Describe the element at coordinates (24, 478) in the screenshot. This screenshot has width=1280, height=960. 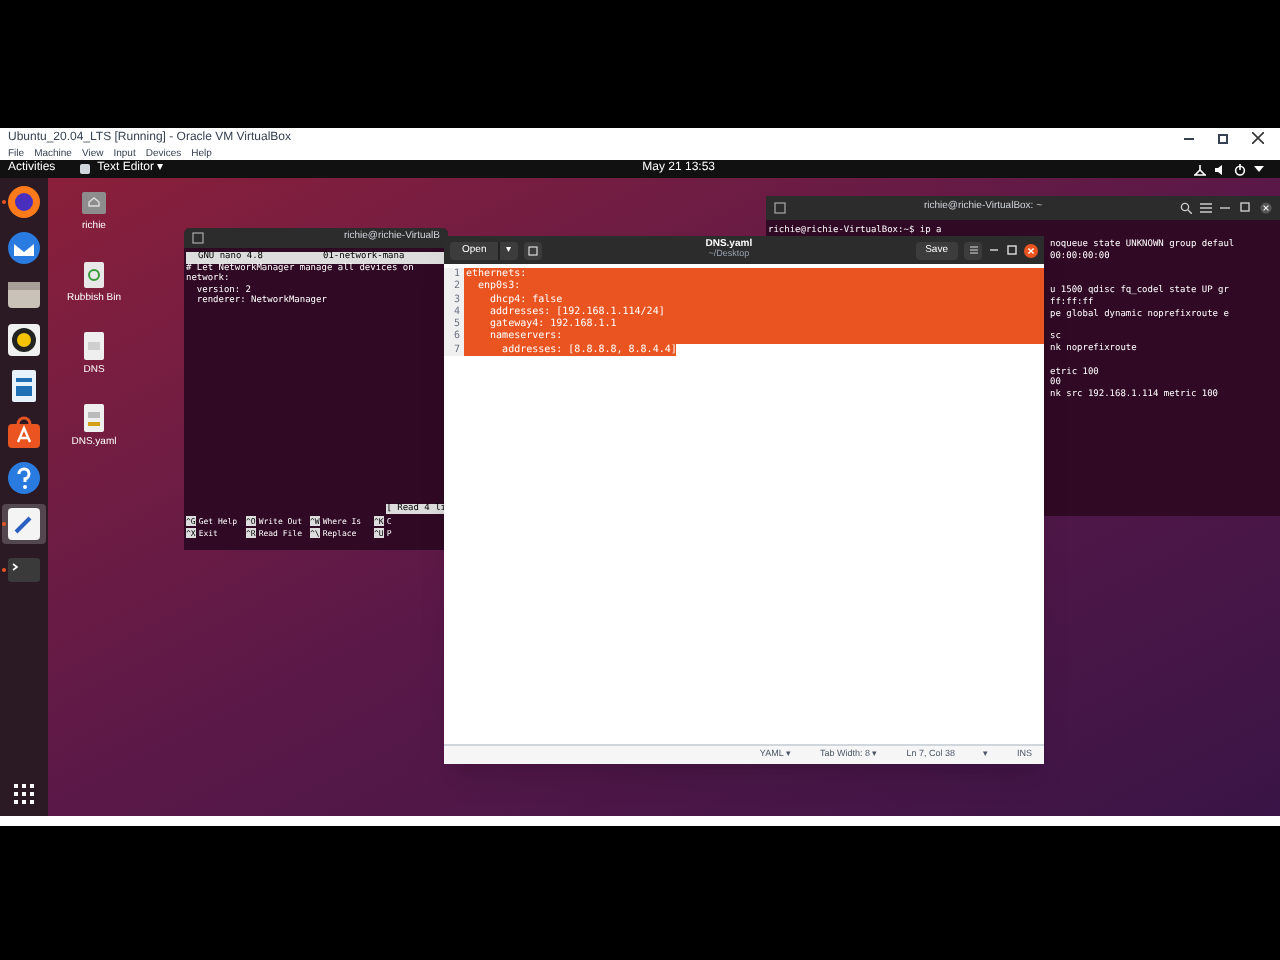
I see `help-icon` at that location.